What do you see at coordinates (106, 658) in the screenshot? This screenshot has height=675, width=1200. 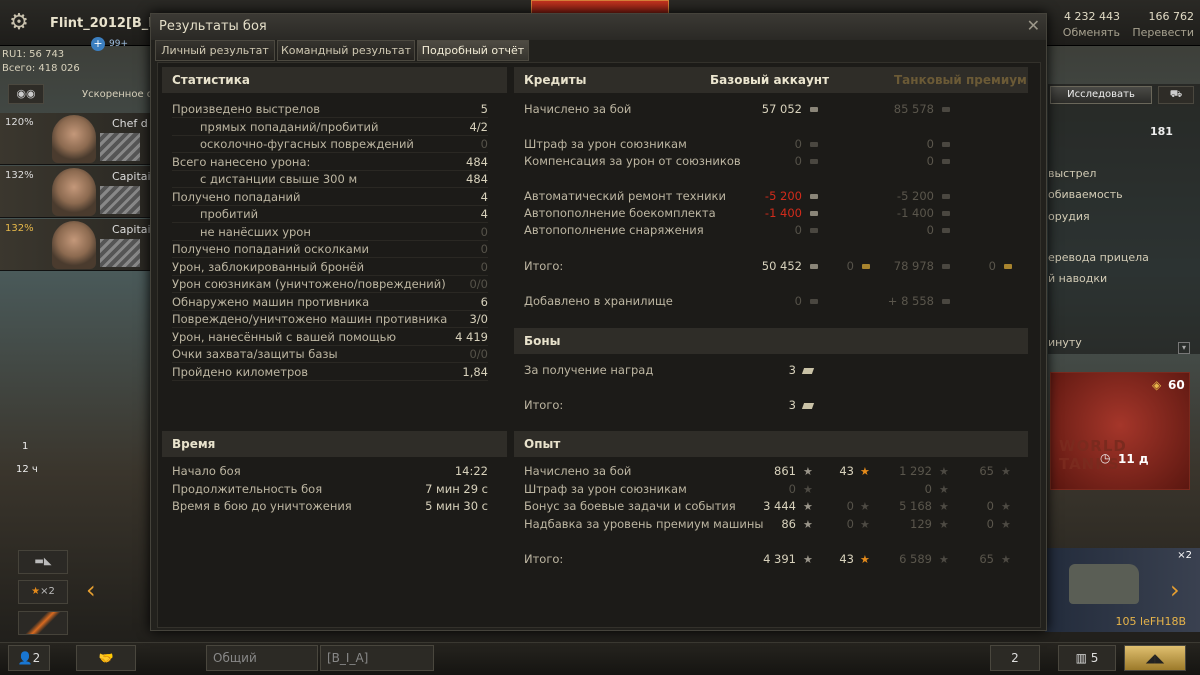 I see `handshake-icon: 🤝` at bounding box center [106, 658].